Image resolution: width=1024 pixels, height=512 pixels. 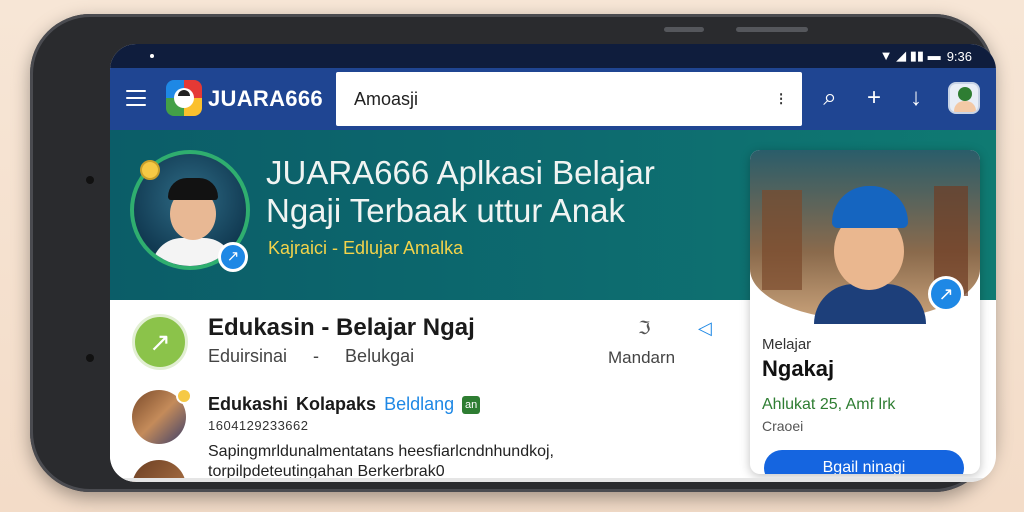 What do you see at coordinates (553, 480) in the screenshot?
I see `home-bar` at bounding box center [553, 480].